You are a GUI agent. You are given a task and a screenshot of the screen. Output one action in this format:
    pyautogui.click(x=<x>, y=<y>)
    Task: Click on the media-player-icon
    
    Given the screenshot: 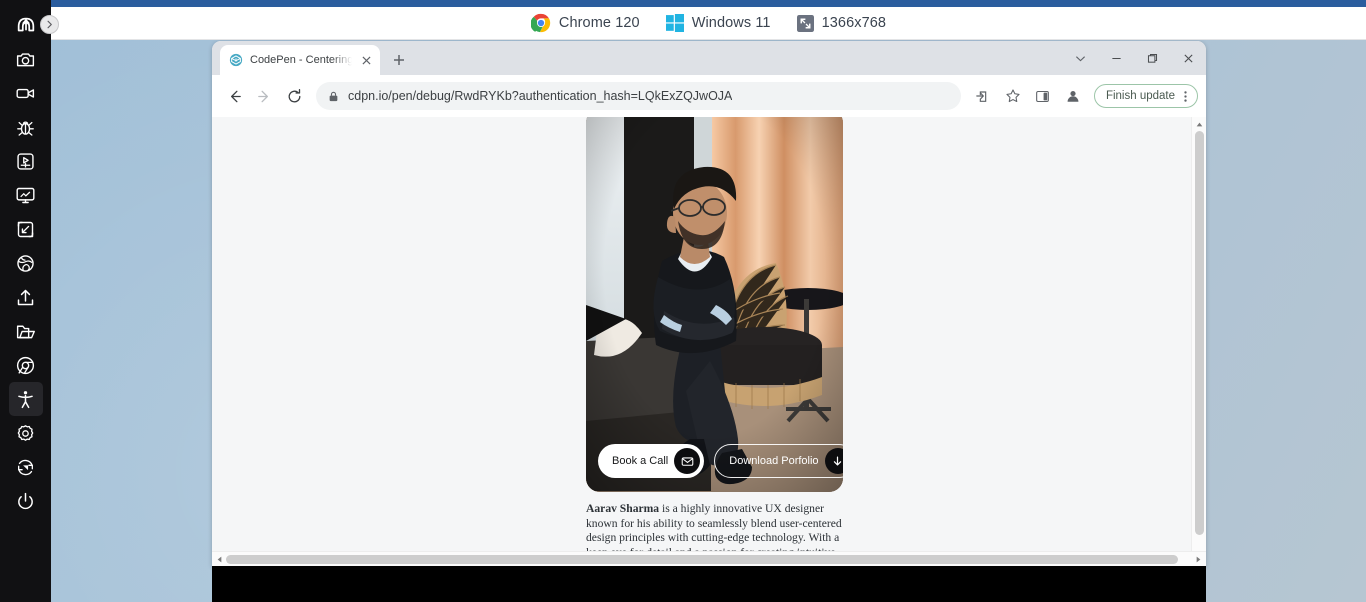 What is the action you would take?
    pyautogui.click(x=25, y=161)
    